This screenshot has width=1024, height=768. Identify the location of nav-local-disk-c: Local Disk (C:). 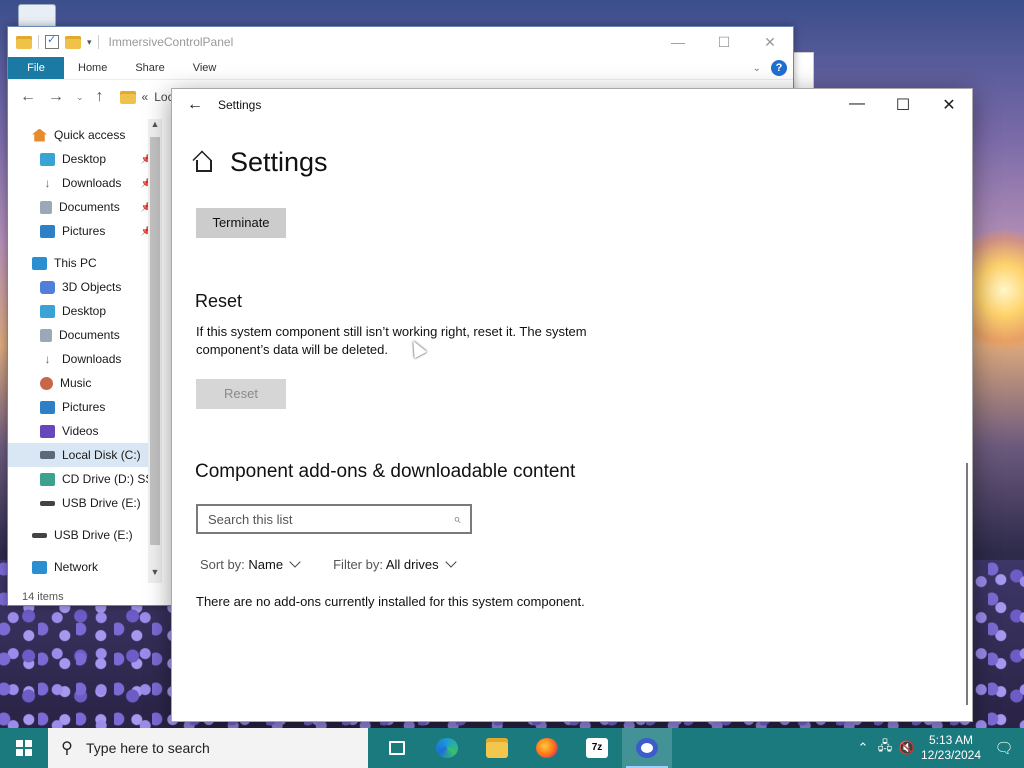
(83, 455).